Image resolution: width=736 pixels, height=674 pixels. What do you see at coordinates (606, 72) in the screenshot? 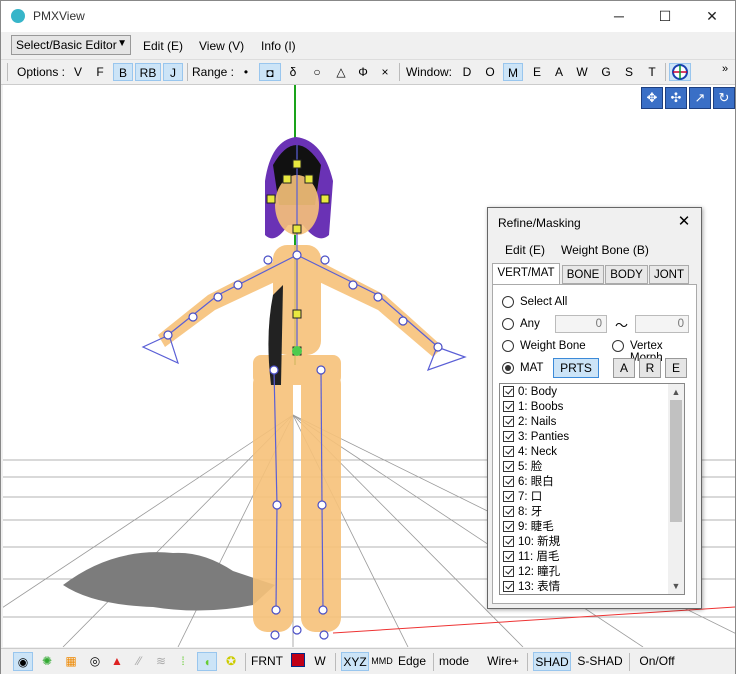
I see `window-g-button: G` at bounding box center [606, 72].